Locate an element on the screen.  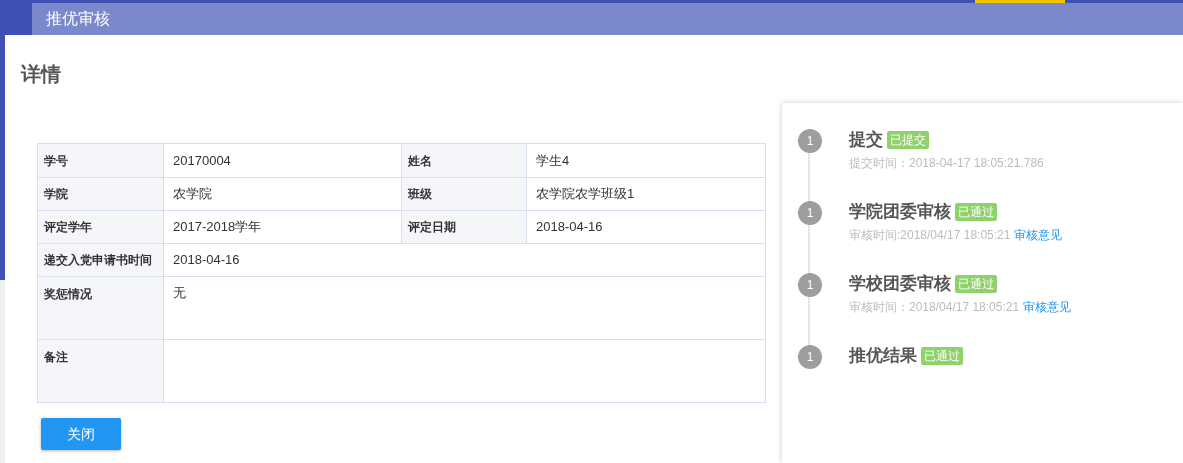
field-label: 评定日期 is located at coordinates (463, 227).